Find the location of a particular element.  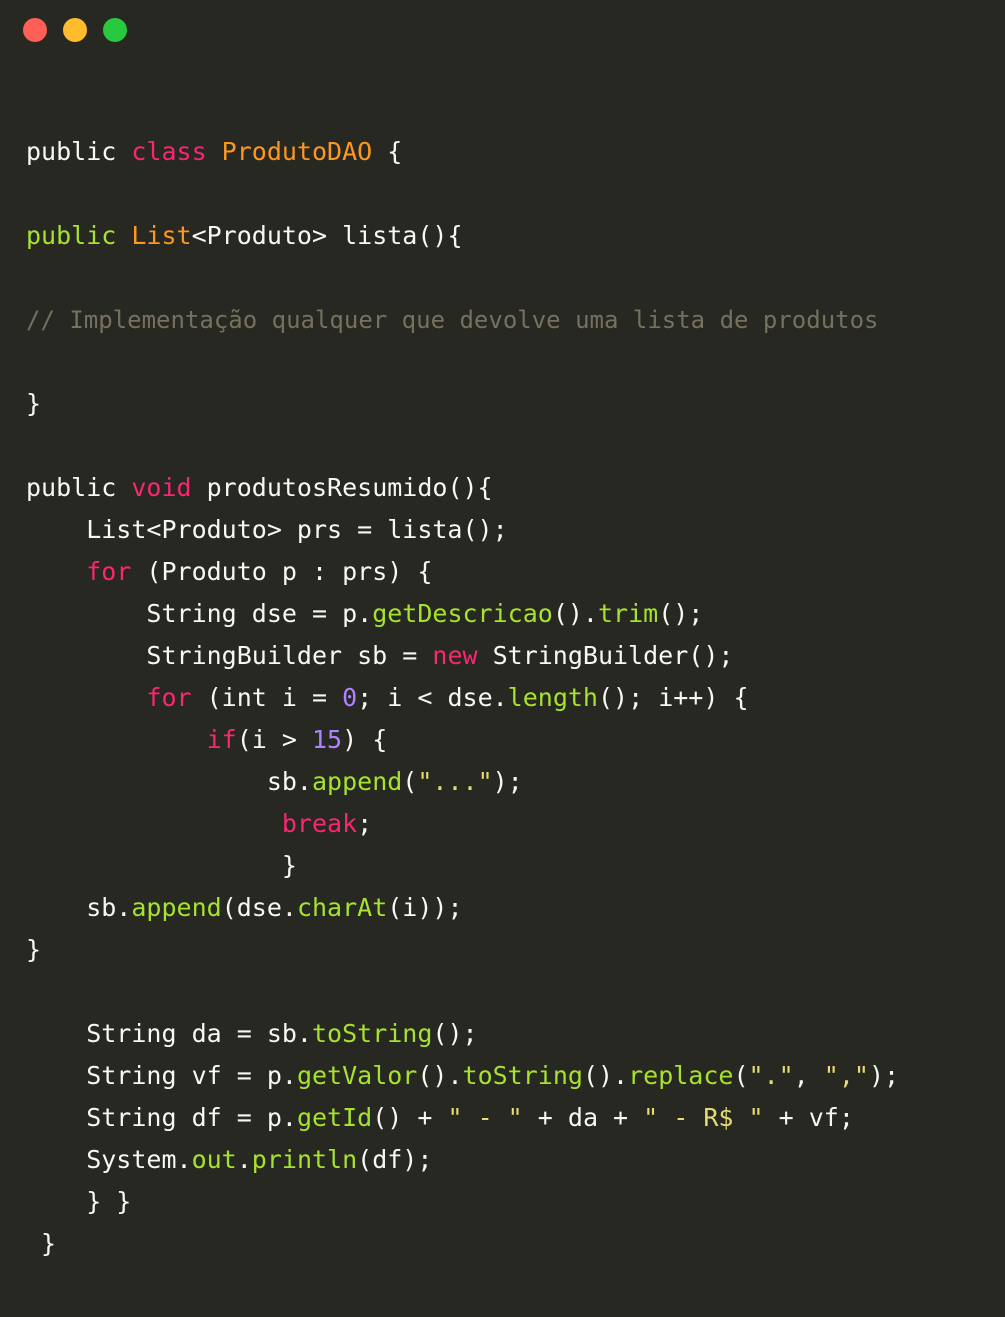

code-token: out is located at coordinates (214, 1159).